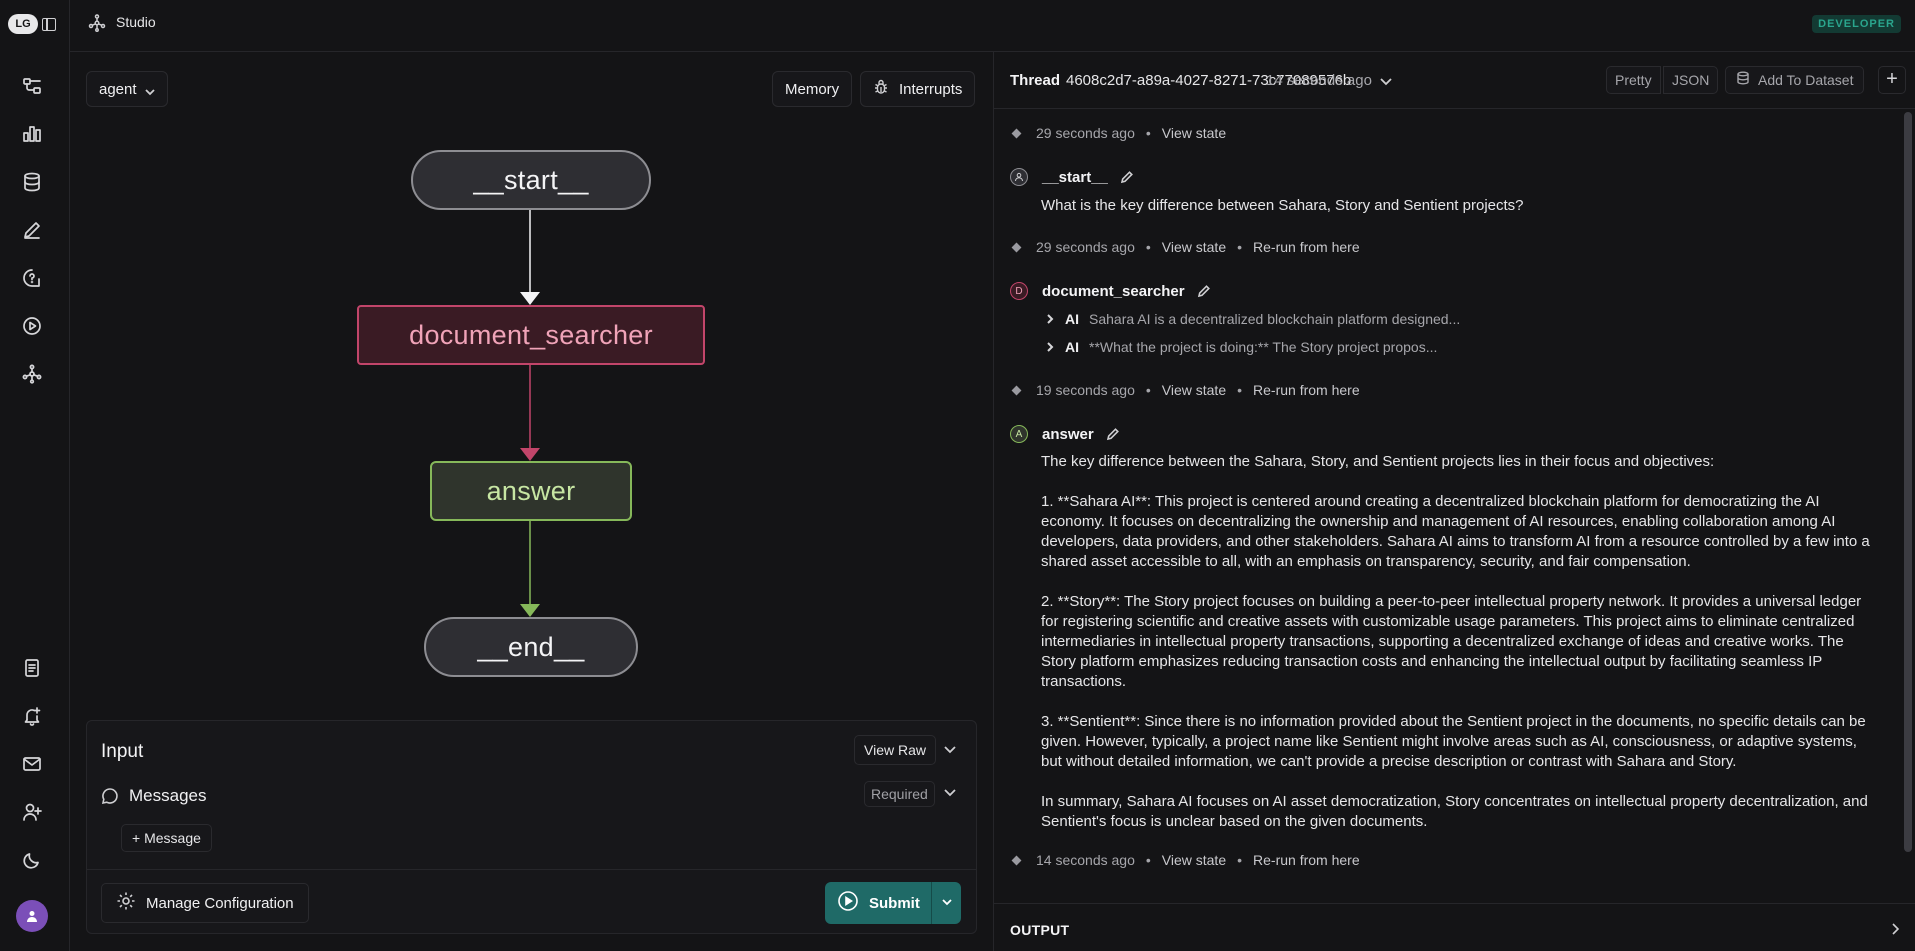  What do you see at coordinates (812, 89) in the screenshot?
I see `memory-button: Memory` at bounding box center [812, 89].